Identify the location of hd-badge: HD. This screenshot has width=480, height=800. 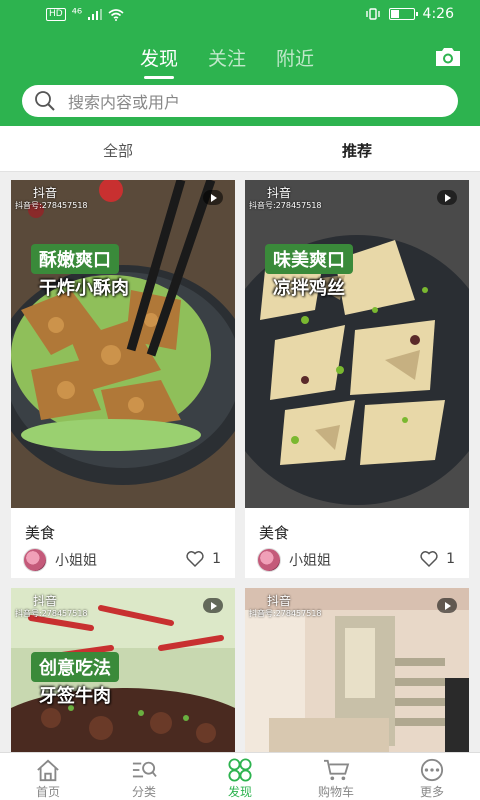
(56, 14).